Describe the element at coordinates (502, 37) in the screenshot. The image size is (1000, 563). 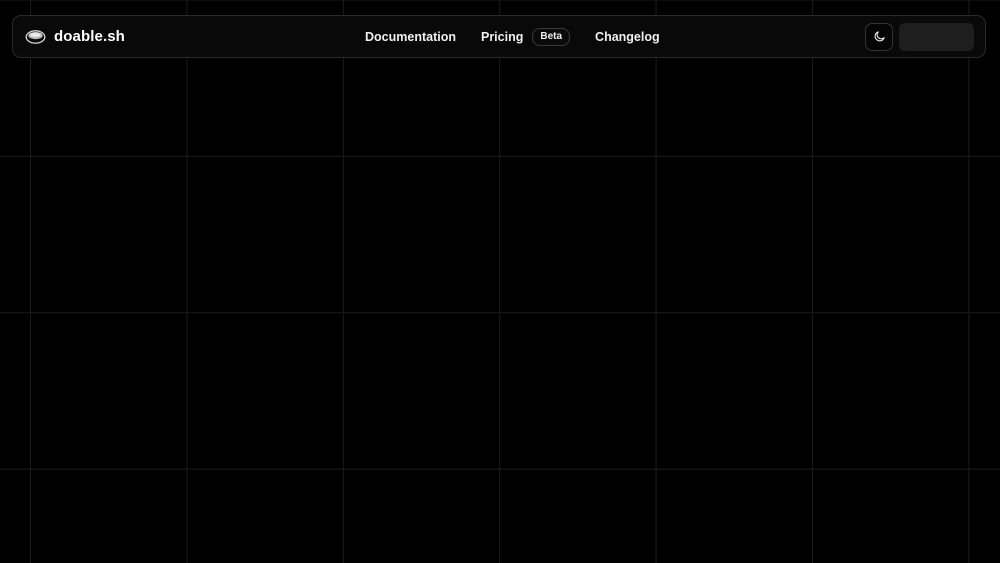
I see `nav-link-pricing: Pricing` at that location.